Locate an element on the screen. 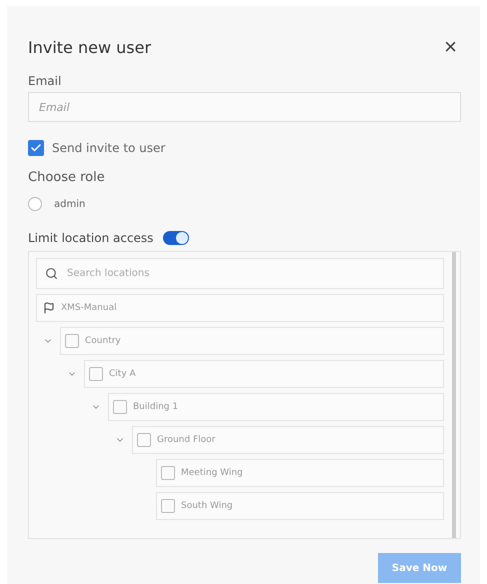 The width and height of the screenshot is (487, 584). email-field: Email is located at coordinates (244, 107).